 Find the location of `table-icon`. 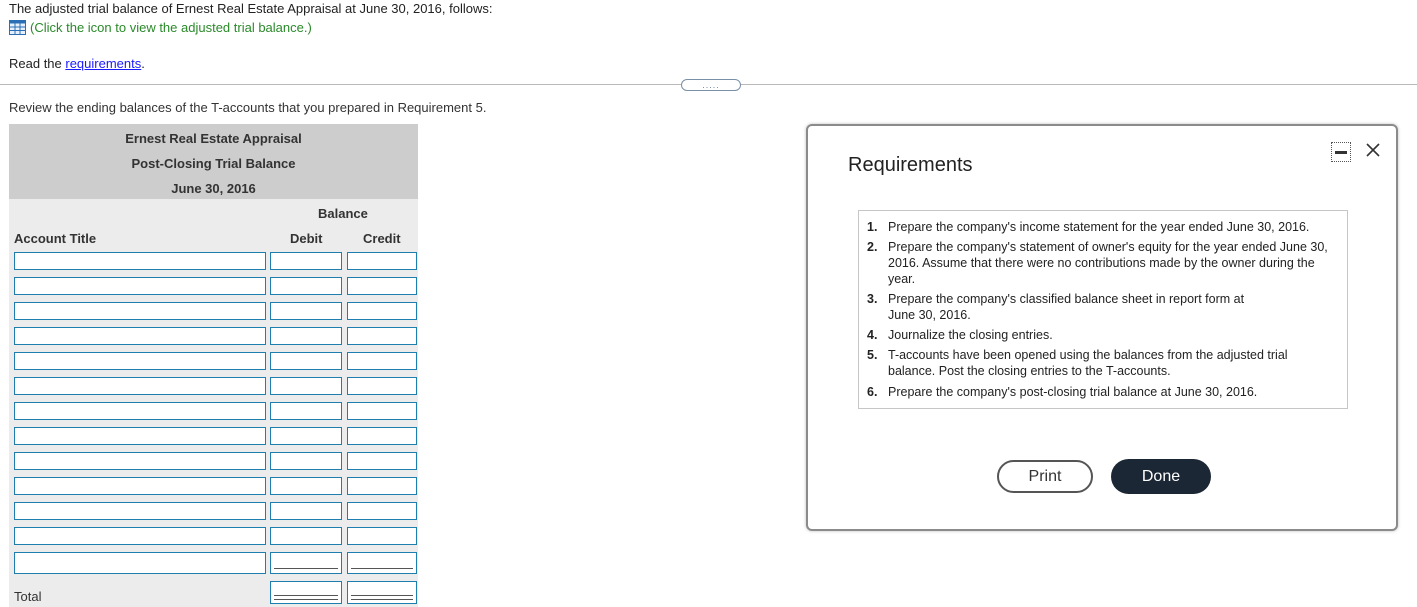

table-icon is located at coordinates (17, 27).